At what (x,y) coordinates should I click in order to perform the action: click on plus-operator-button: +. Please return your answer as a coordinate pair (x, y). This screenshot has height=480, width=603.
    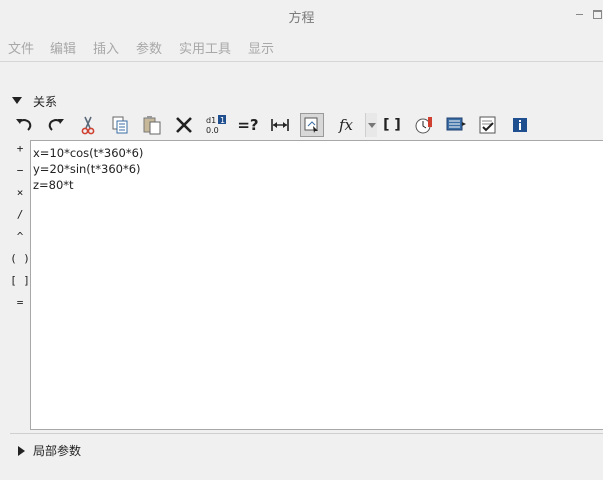
    Looking at the image, I should click on (20, 148).